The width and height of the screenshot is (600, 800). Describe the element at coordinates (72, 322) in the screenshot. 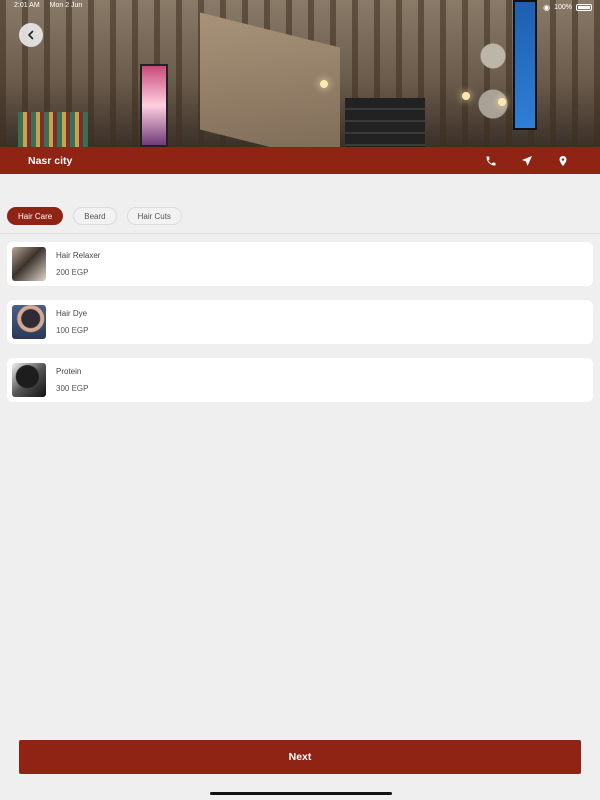

I see `service-info: Hair Dye 100 EGP` at that location.